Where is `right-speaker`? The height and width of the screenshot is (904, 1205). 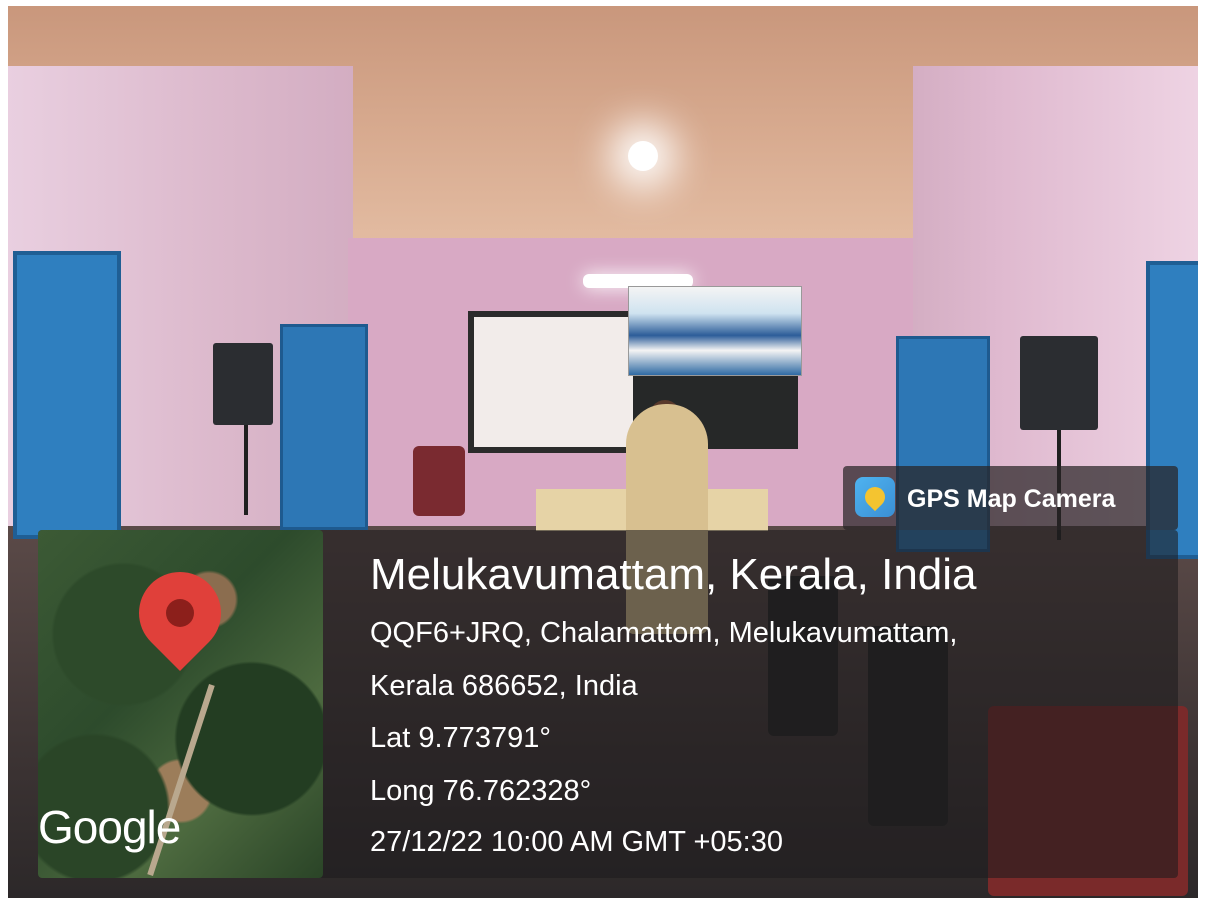 right-speaker is located at coordinates (1059, 383).